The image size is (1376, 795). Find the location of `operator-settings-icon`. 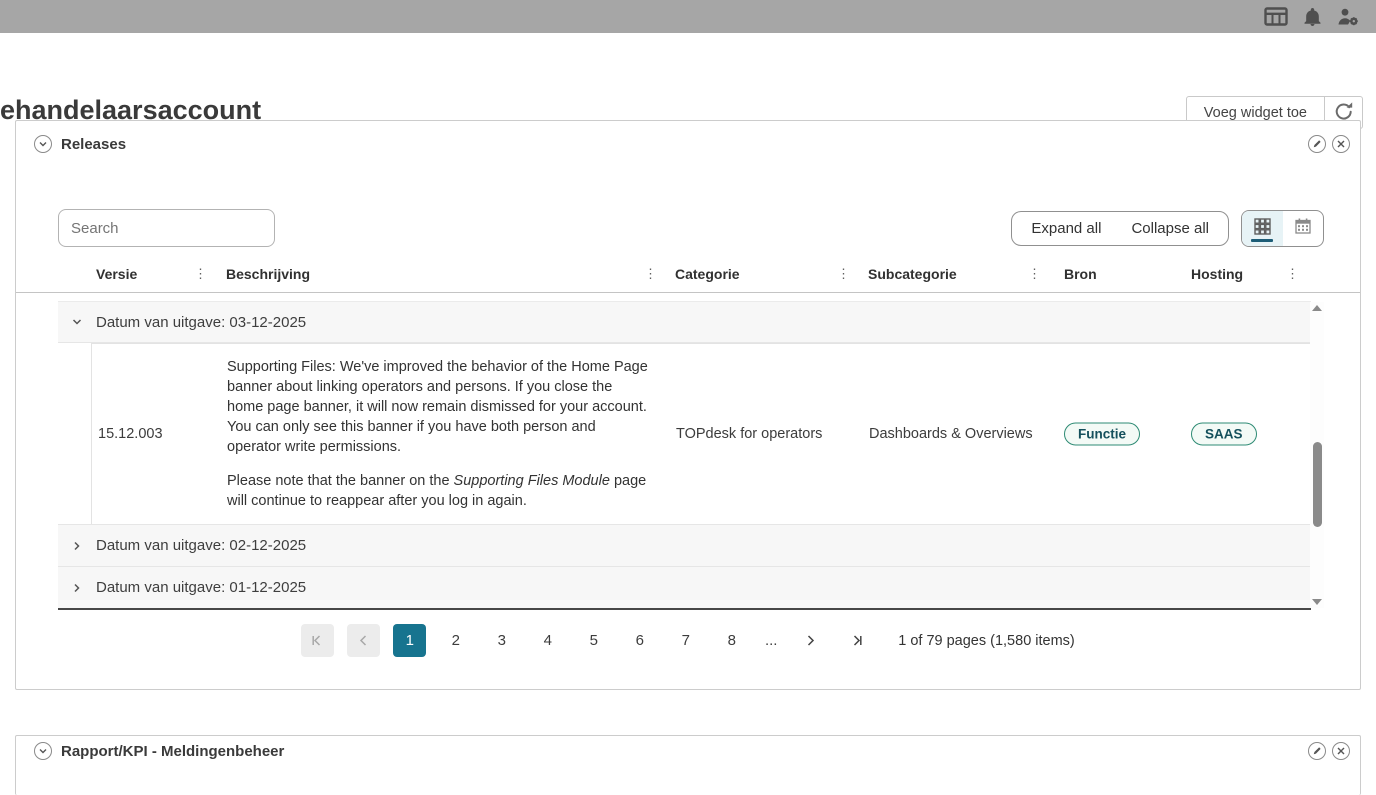

operator-settings-icon is located at coordinates (1348, 17).